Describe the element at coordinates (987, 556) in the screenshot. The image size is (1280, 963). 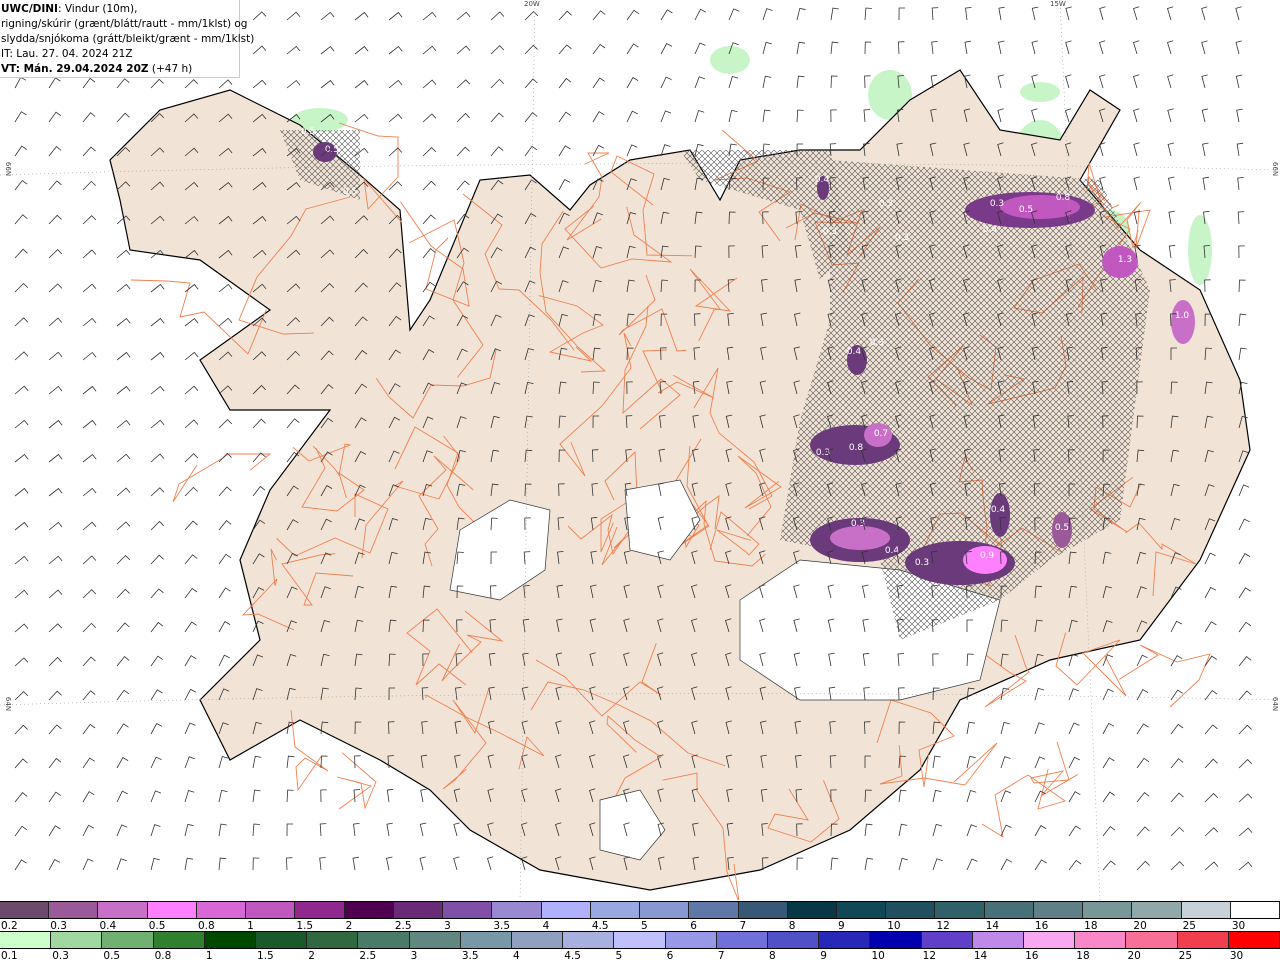
I see `contour-label: 0.9` at that location.